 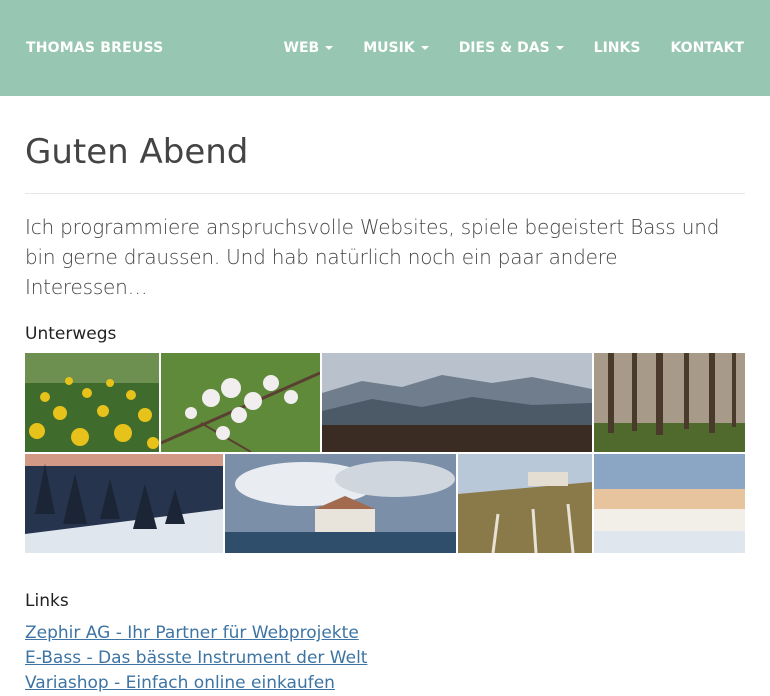 I want to click on gallery-photo-forest-trees, so click(x=669, y=403).